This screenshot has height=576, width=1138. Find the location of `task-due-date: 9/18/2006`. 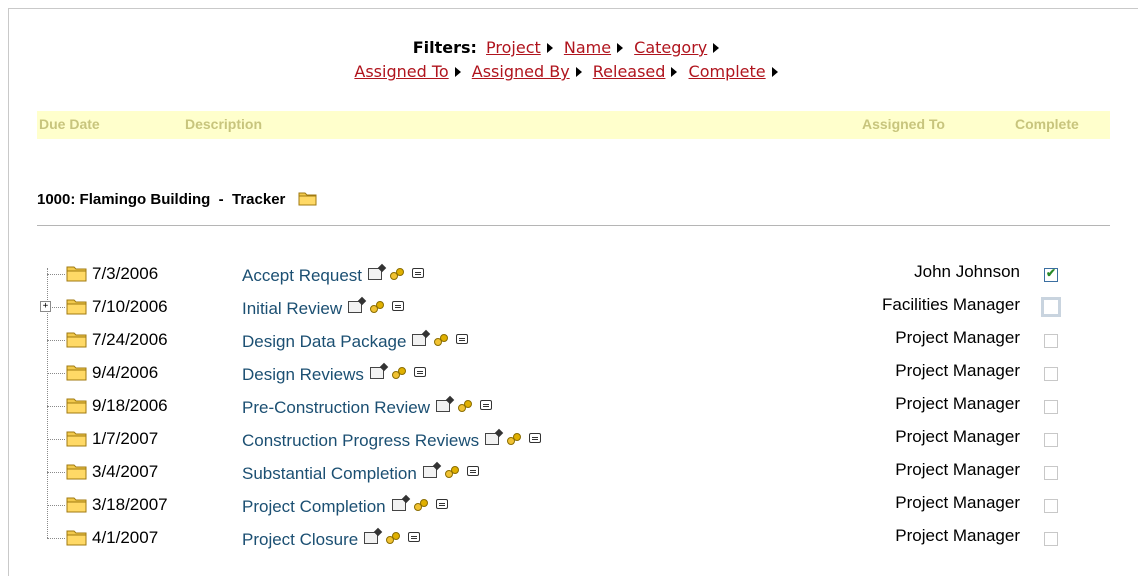

task-due-date: 9/18/2006 is located at coordinates (130, 405).